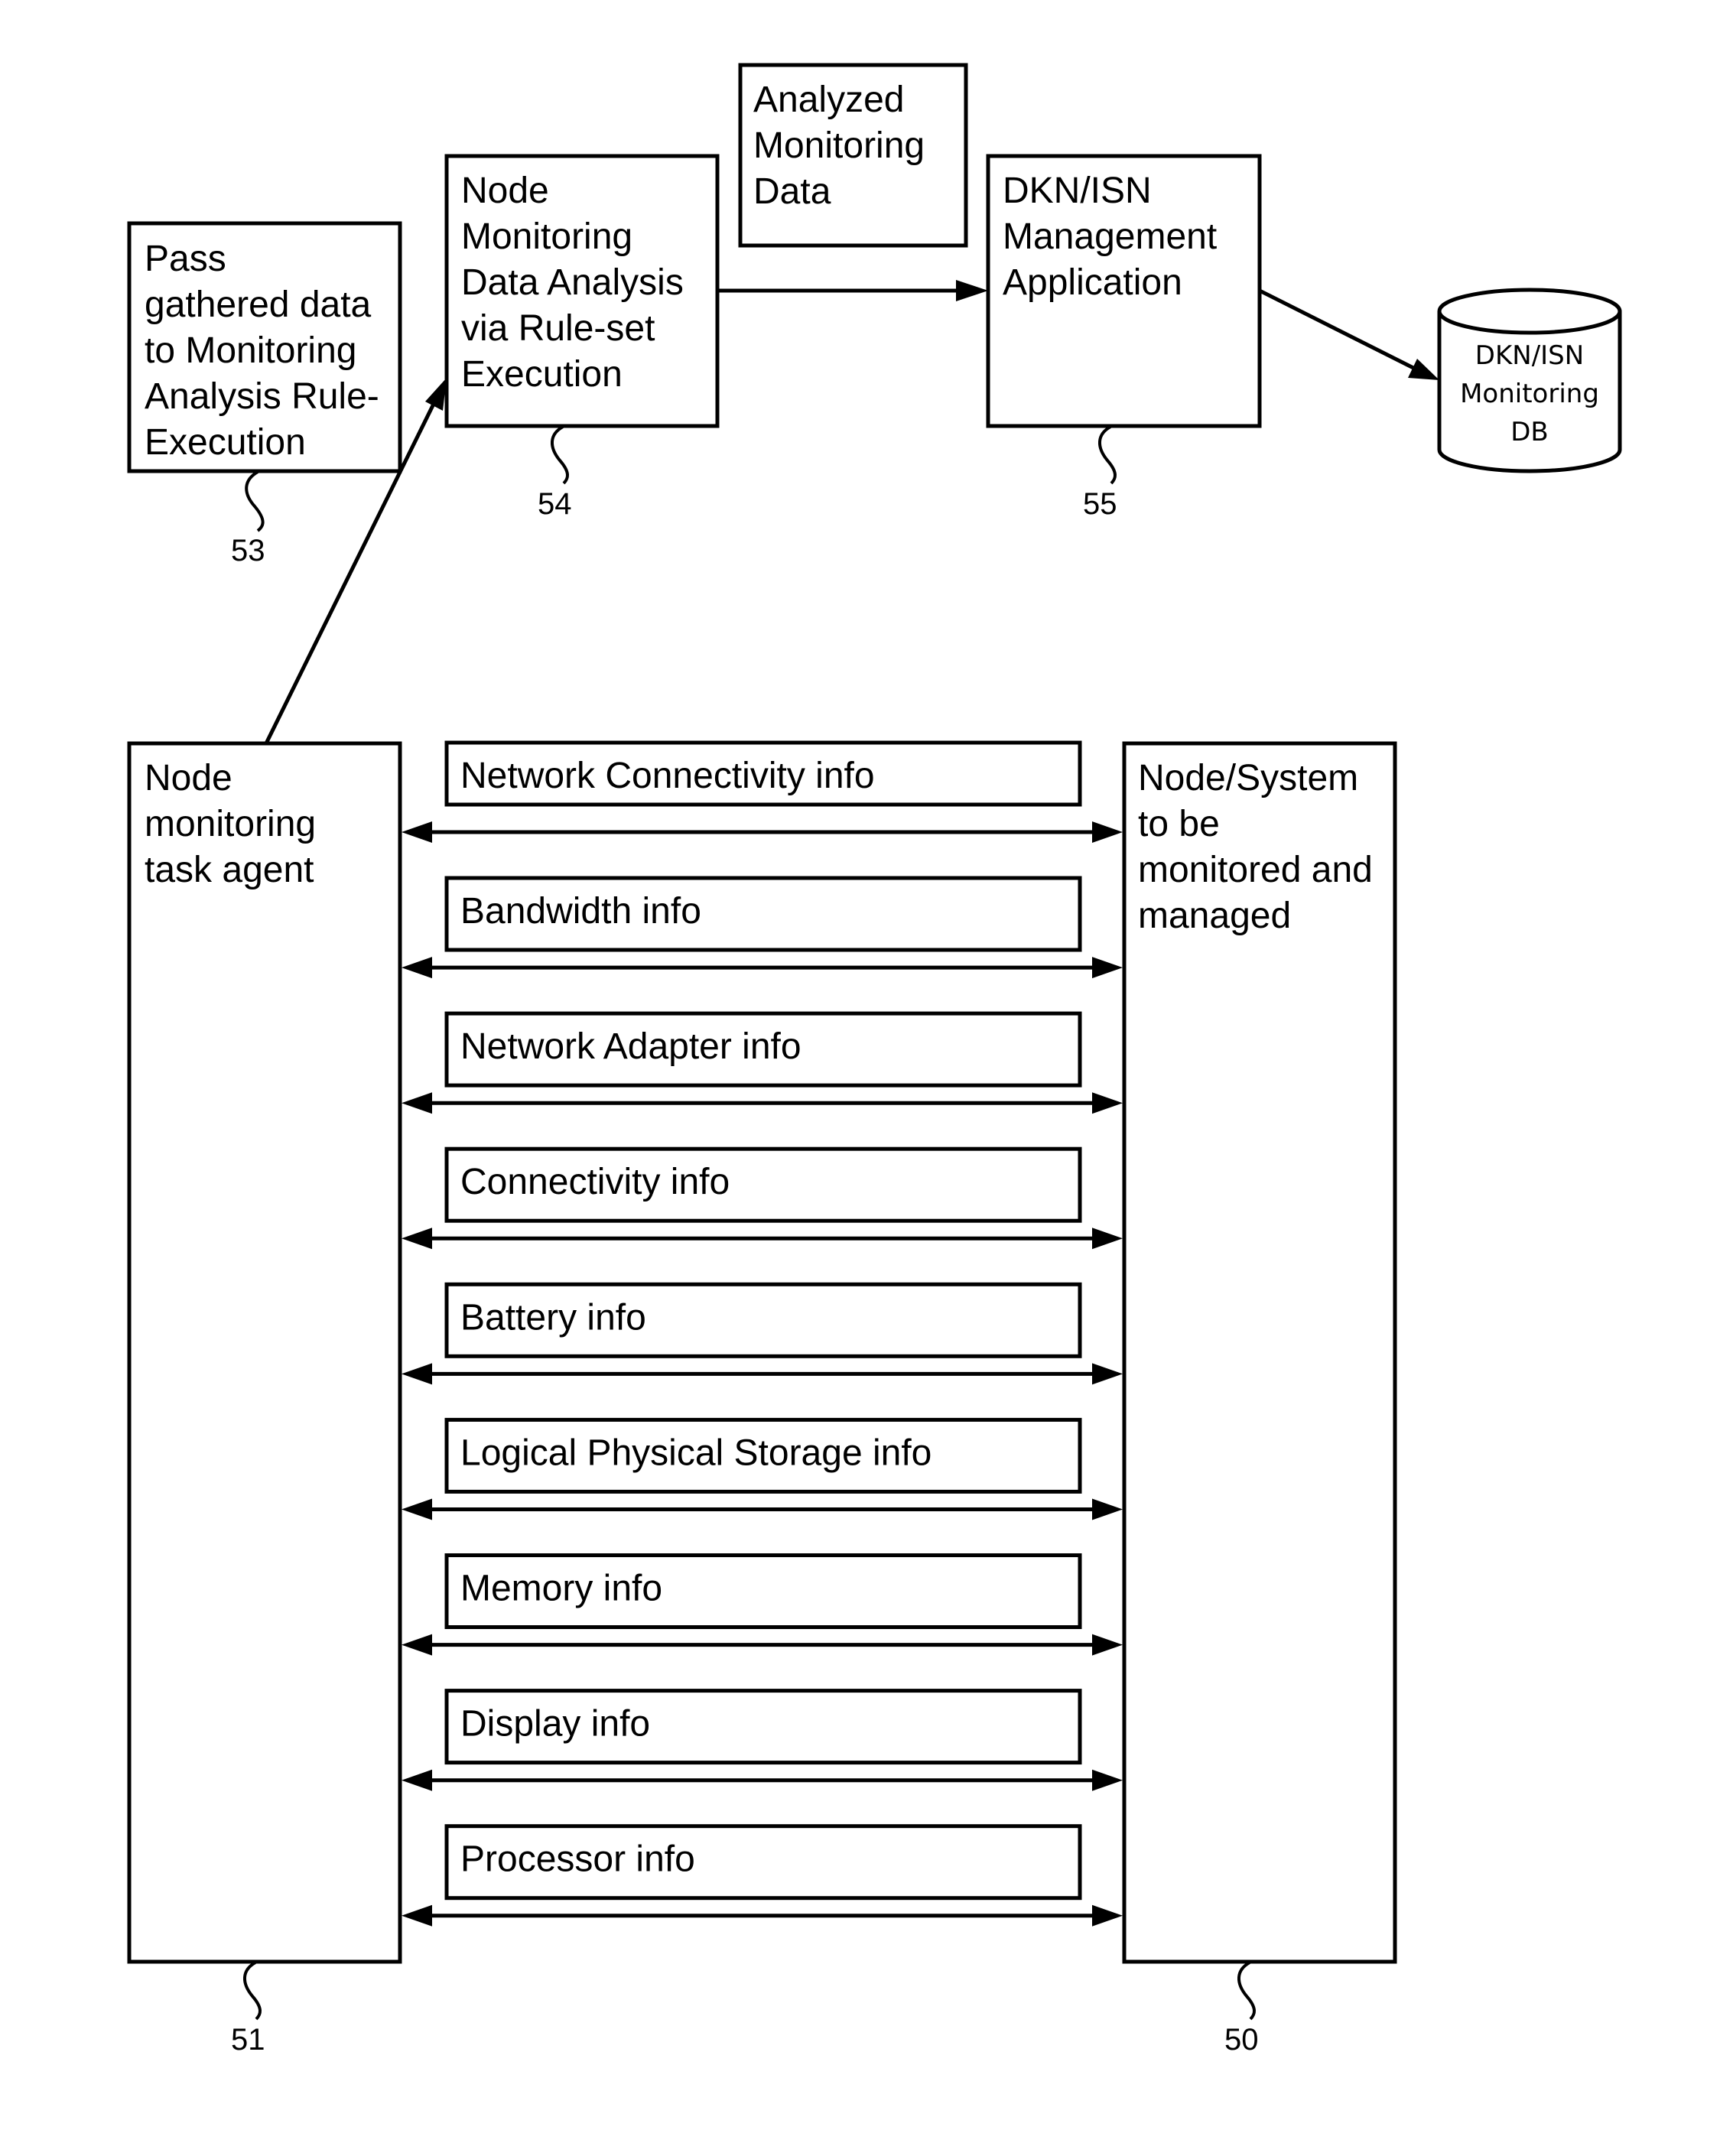  I want to click on info-item: Bandwidth info, so click(762, 927).